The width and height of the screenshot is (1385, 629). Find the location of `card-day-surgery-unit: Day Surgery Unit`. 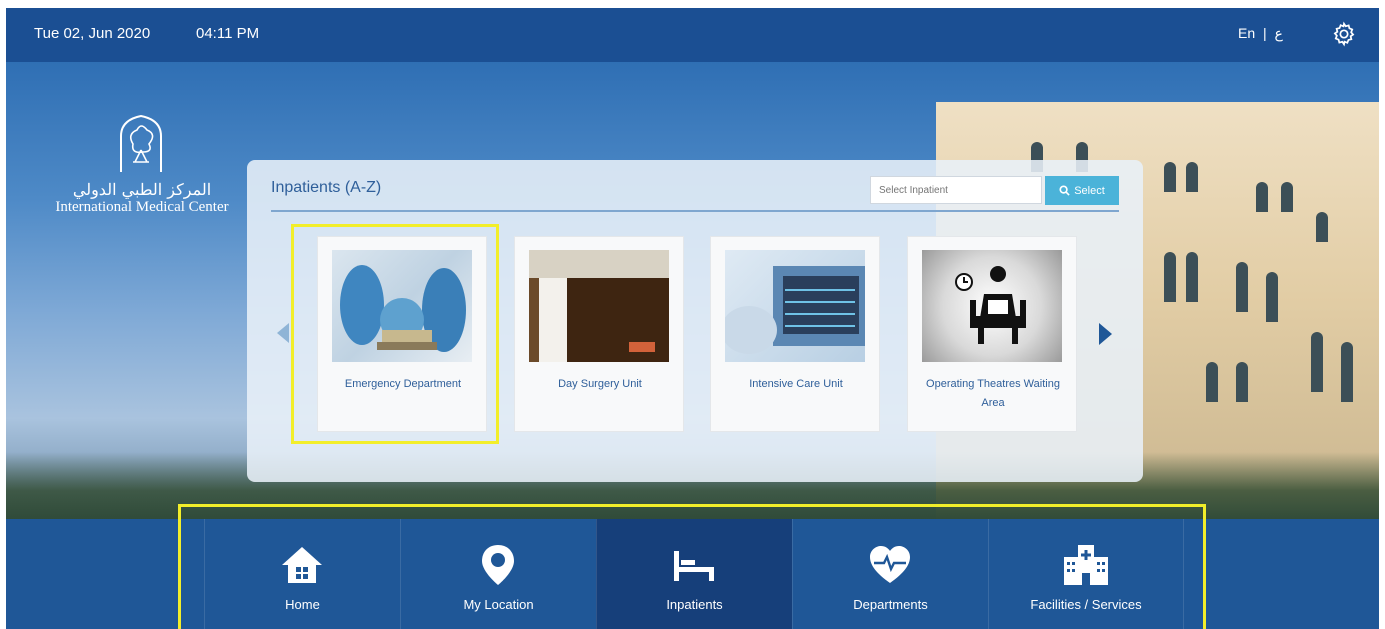

card-day-surgery-unit: Day Surgery Unit is located at coordinates (599, 334).